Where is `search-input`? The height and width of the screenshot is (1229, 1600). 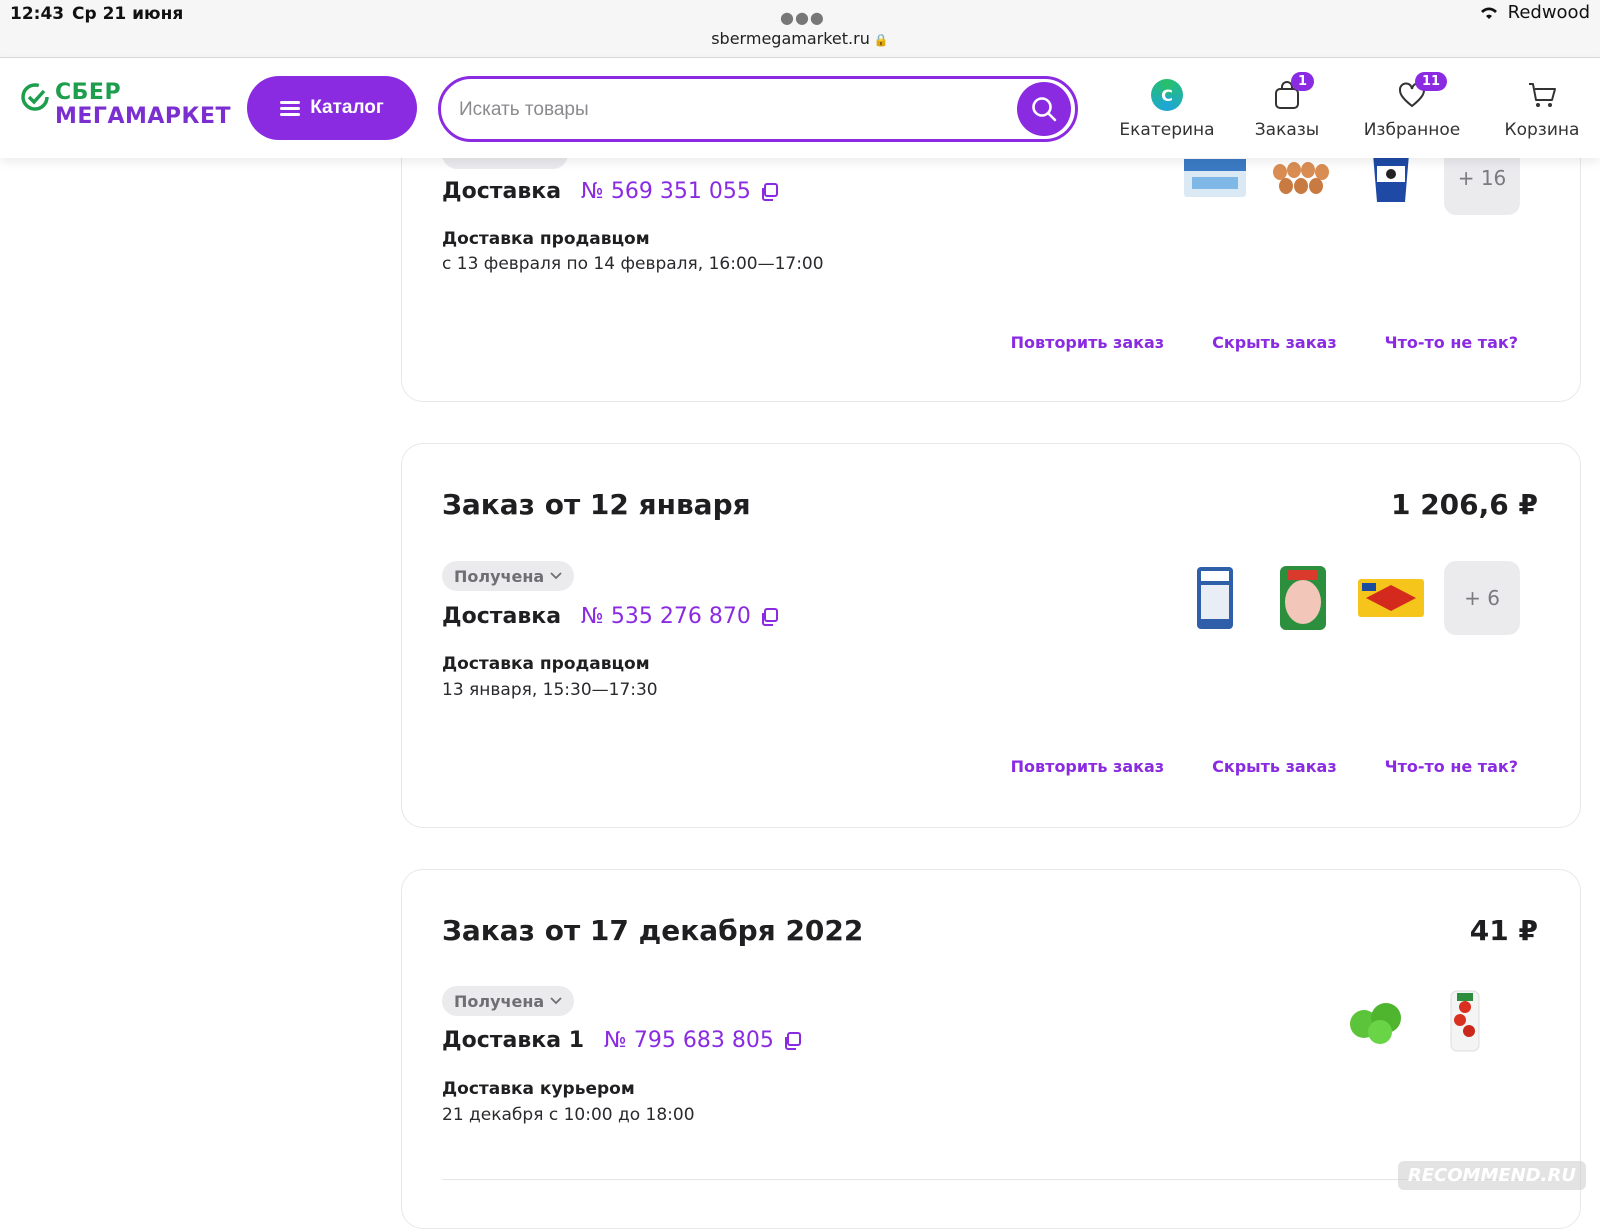
search-input is located at coordinates (719, 110).